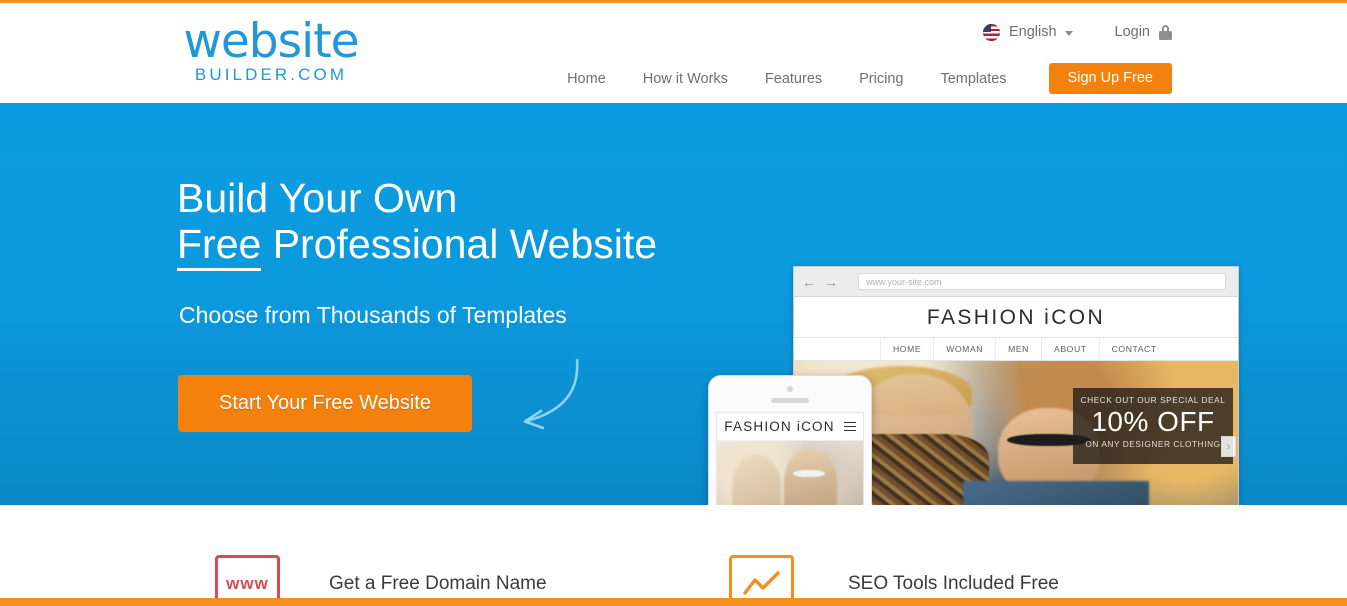 The height and width of the screenshot is (606, 1347). Describe the element at coordinates (551, 394) in the screenshot. I see `curved-arrow-icon` at that location.